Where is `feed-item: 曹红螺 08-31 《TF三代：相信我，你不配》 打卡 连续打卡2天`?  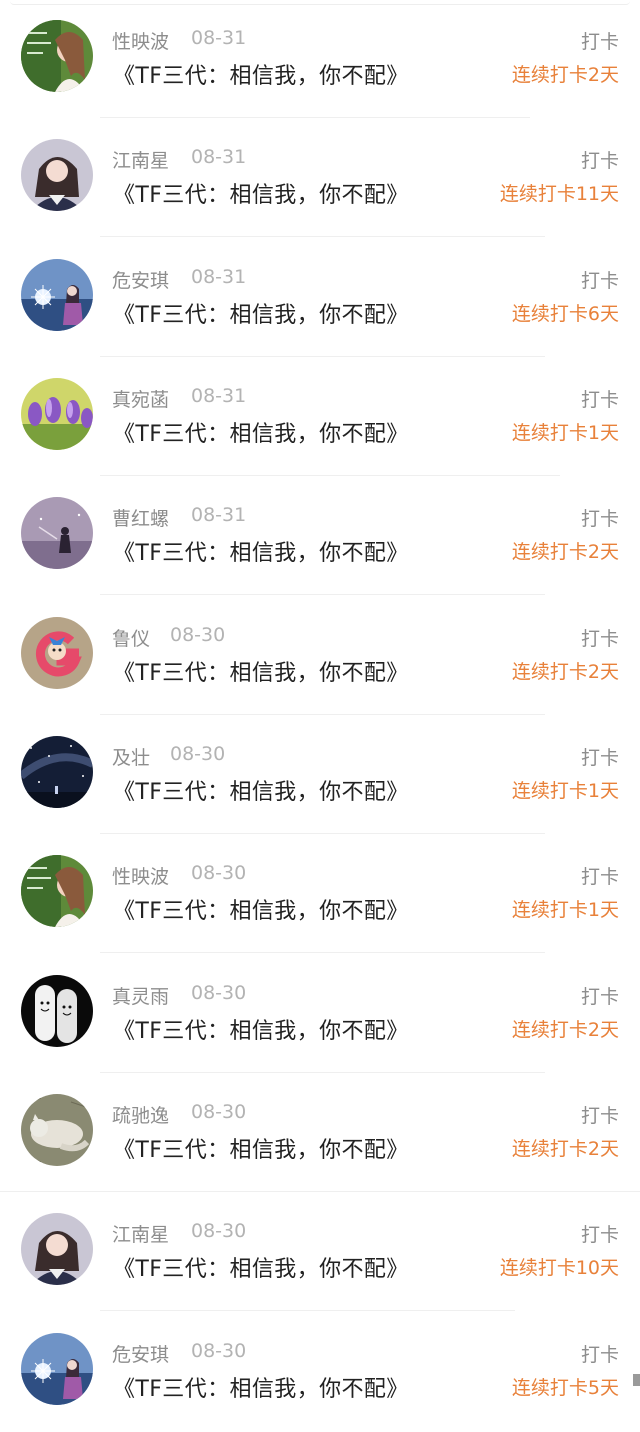
feed-item: 曹红螺 08-31 《TF三代：相信我，你不配》 打卡 连续打卡2天 is located at coordinates (320, 536).